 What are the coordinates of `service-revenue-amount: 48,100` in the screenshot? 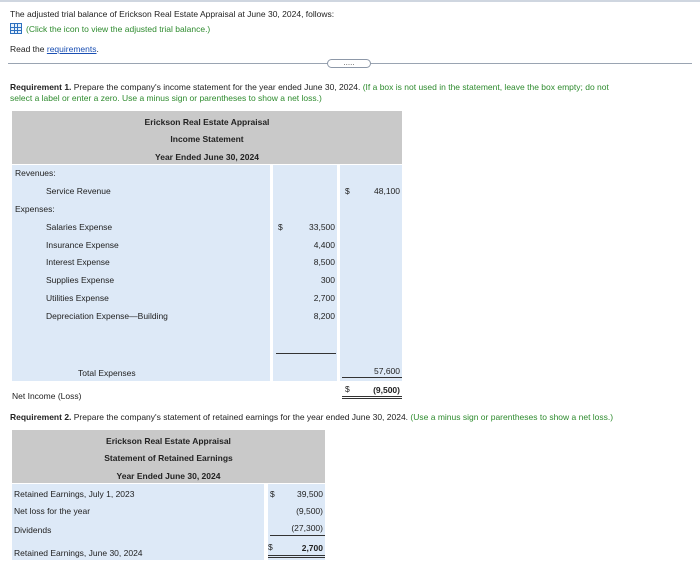 It's located at (375, 191).